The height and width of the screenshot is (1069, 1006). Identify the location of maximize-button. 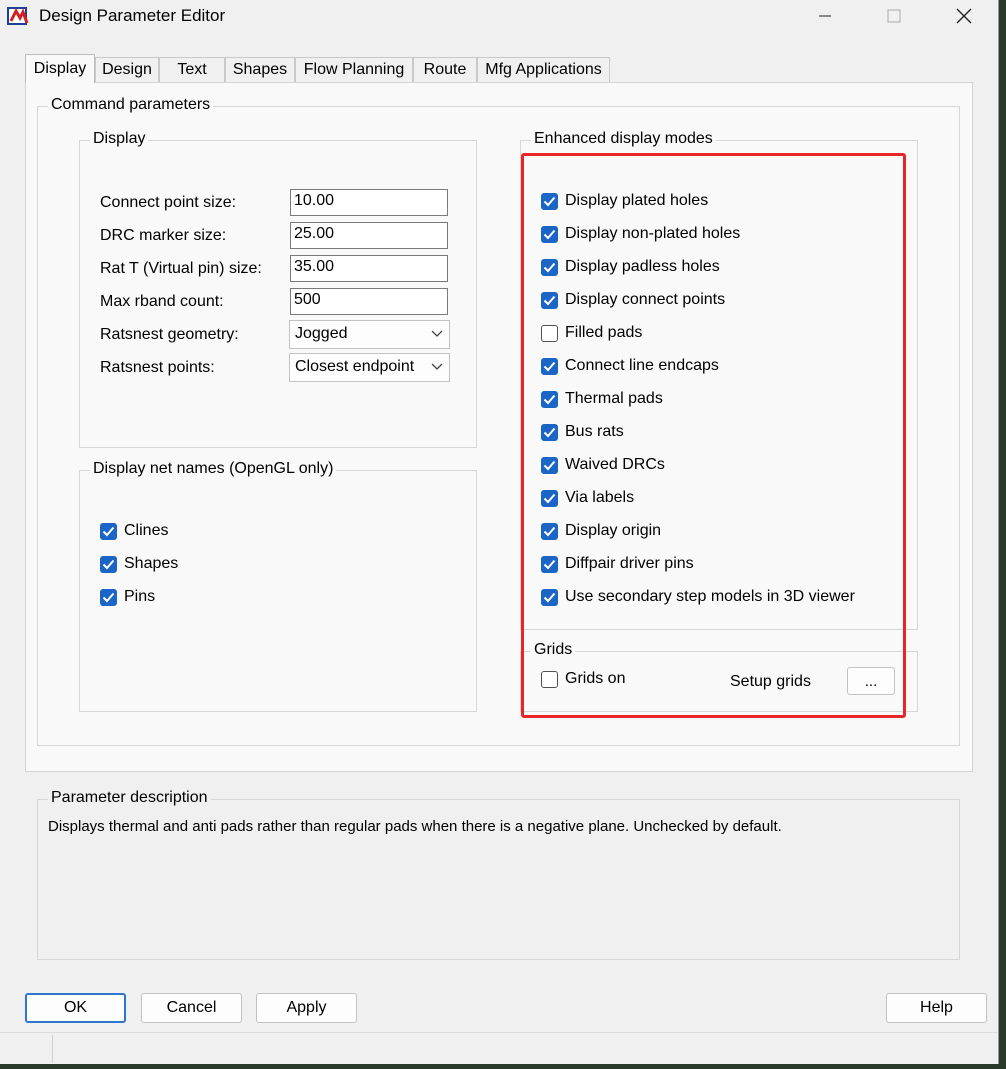
(894, 16).